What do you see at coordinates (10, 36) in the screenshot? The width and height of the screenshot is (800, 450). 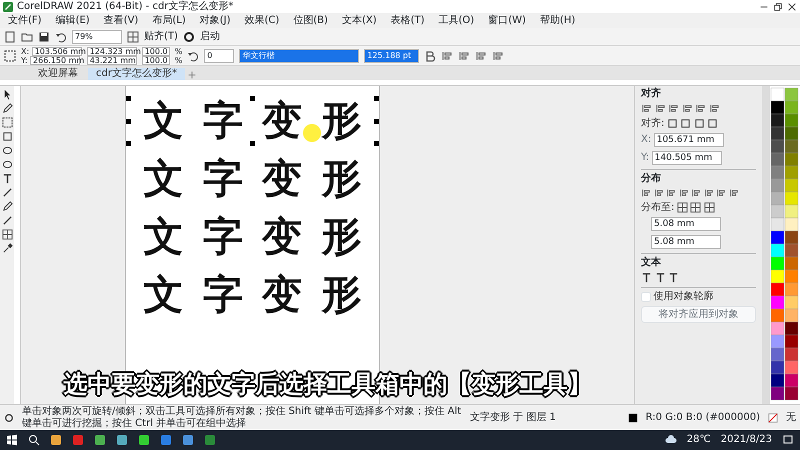 I see `new-document-icon` at bounding box center [10, 36].